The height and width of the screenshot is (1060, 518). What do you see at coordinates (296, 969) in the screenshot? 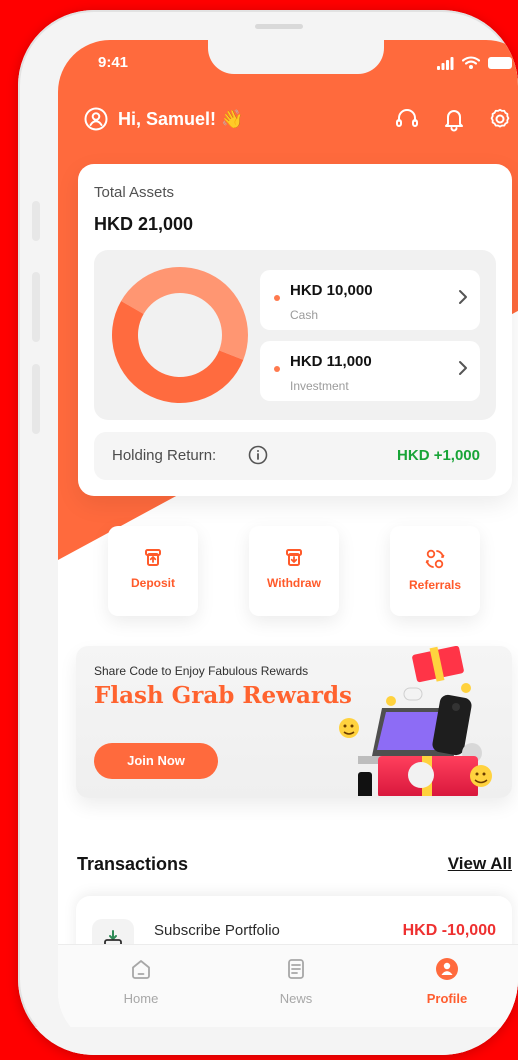
I see `news-icon` at bounding box center [296, 969].